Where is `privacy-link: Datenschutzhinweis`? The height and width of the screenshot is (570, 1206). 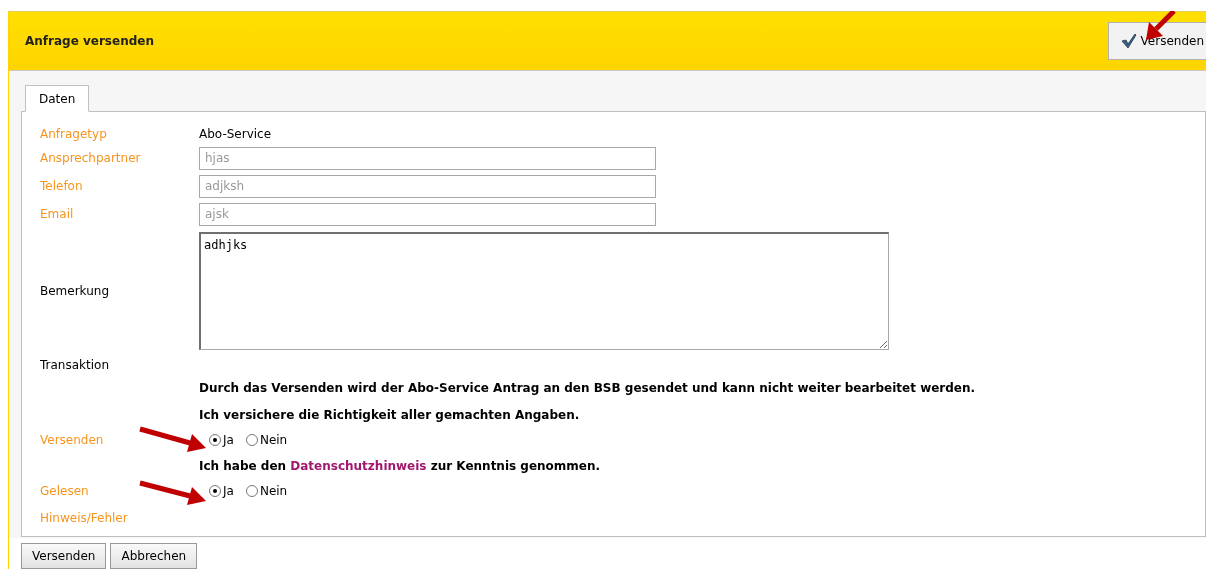
privacy-link: Datenschutzhinweis is located at coordinates (358, 465).